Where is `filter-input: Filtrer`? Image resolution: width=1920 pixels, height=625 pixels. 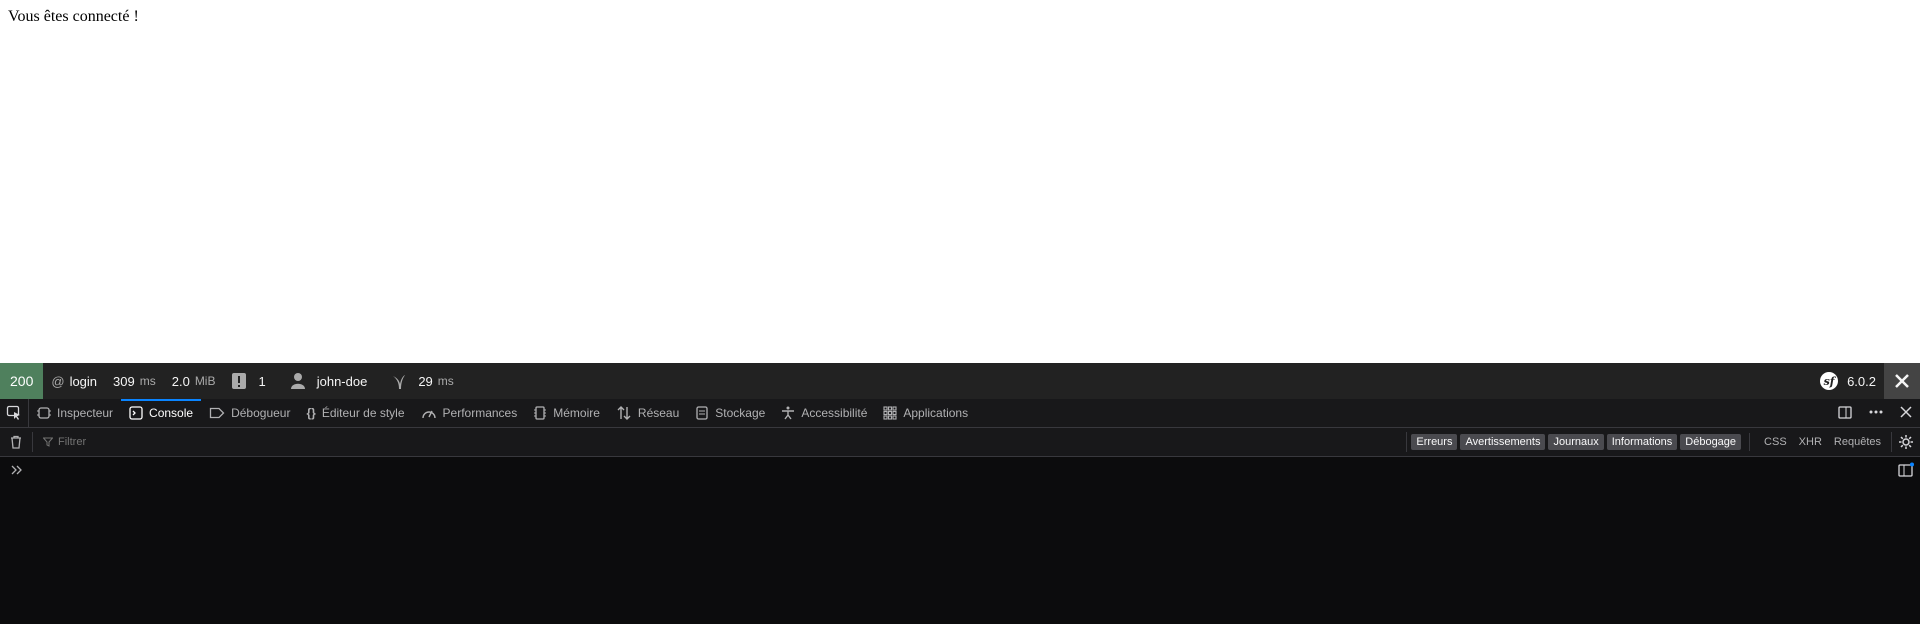 filter-input: Filtrer is located at coordinates (719, 442).